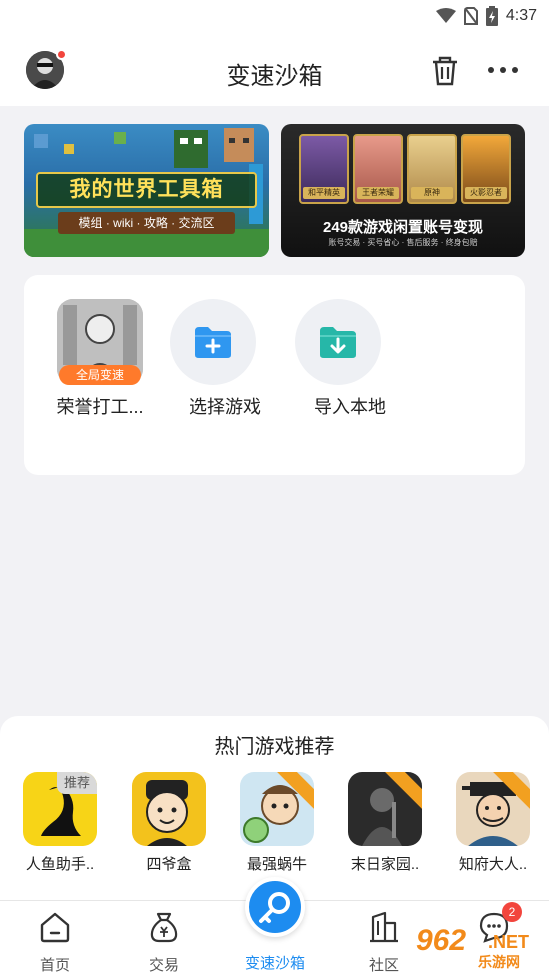 This screenshot has width=549, height=976. I want to click on no-sim-icon, so click(470, 16).